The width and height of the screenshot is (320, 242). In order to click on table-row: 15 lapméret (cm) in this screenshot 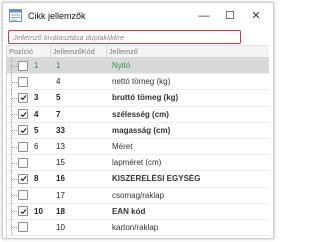, I will do `click(138, 163)`.